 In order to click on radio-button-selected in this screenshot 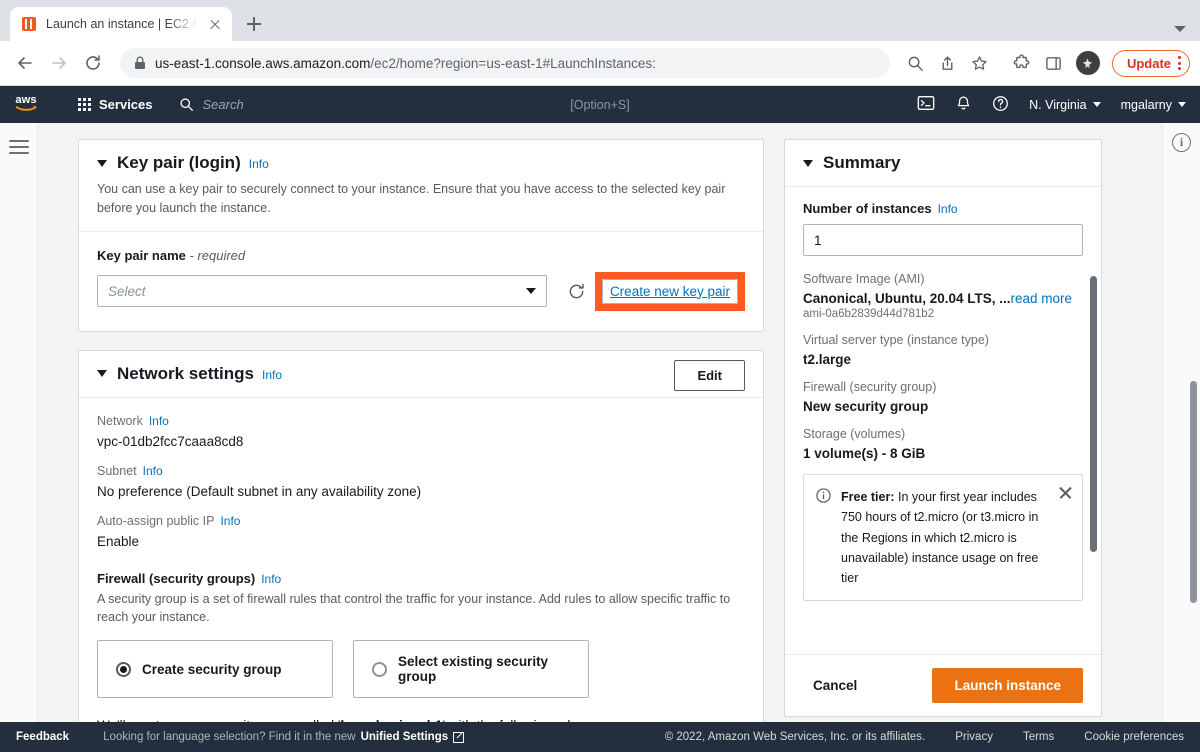, I will do `click(123, 669)`.